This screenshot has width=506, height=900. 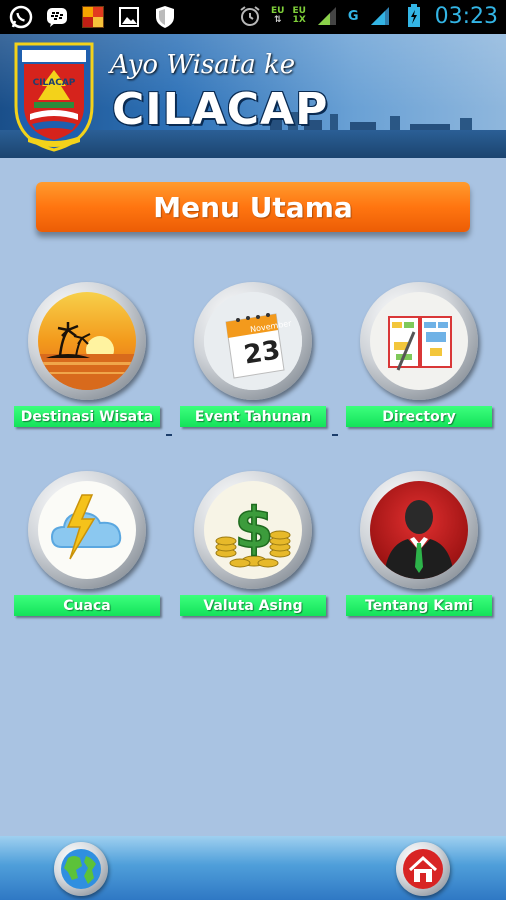 I want to click on globe-icon, so click(x=81, y=869).